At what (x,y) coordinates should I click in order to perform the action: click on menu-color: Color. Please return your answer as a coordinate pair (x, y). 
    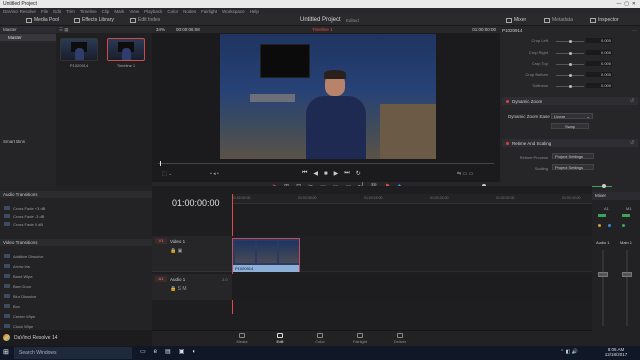
    Looking at the image, I should click on (172, 11).